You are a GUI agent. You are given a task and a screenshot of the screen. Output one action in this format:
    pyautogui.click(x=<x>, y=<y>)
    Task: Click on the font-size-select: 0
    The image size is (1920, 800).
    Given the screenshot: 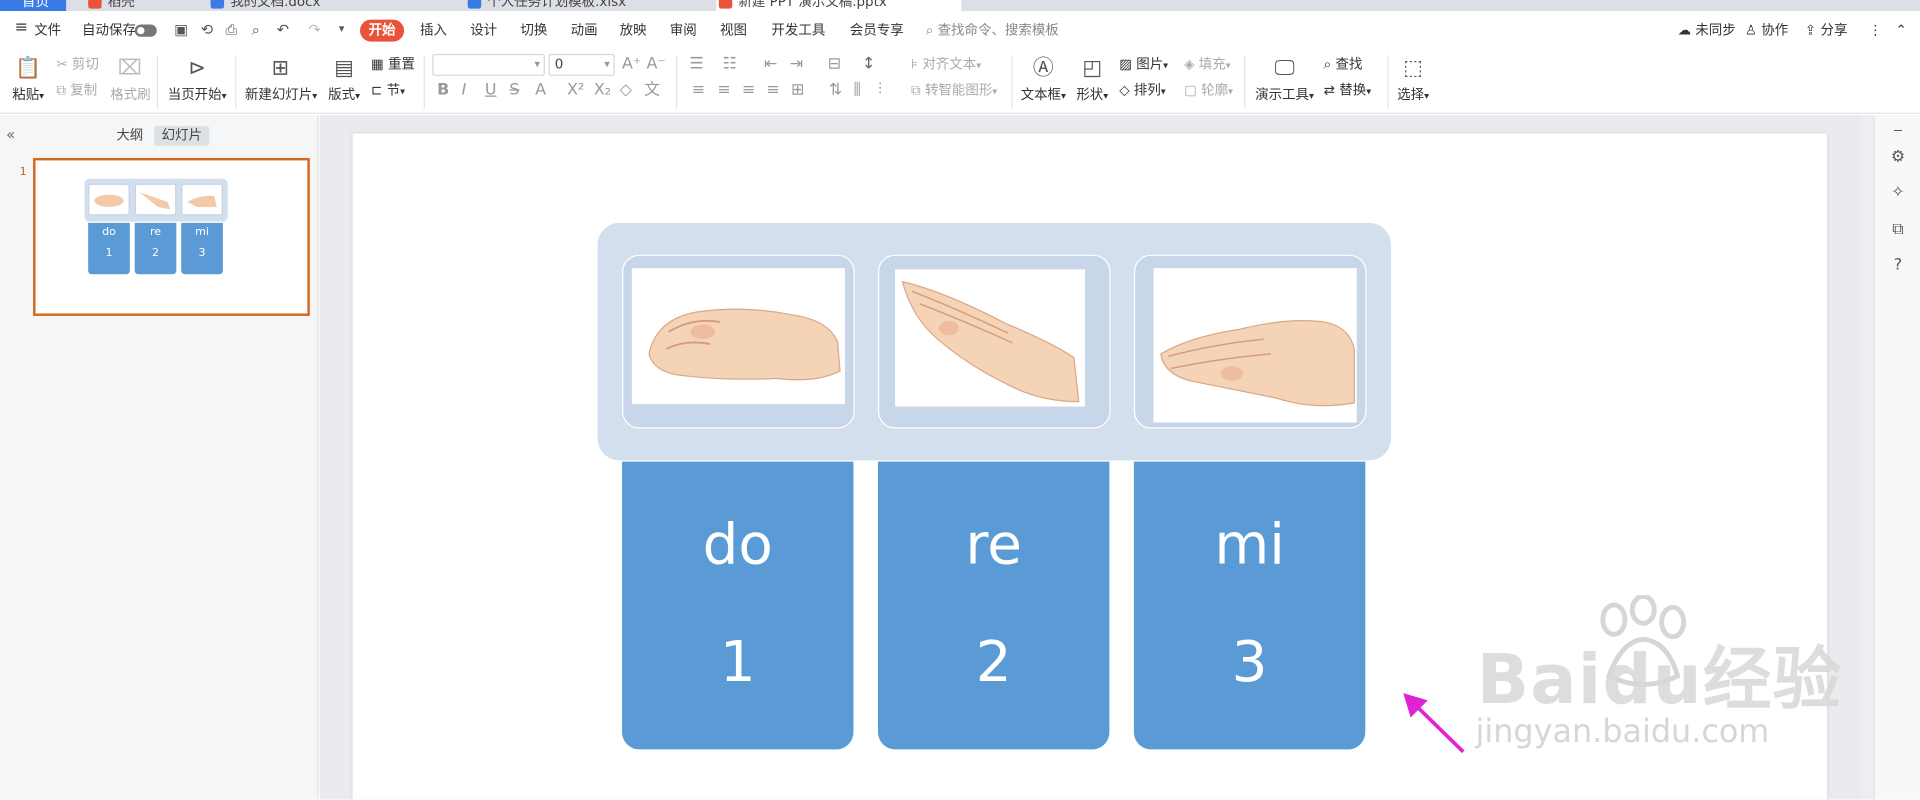 What is the action you would take?
    pyautogui.click(x=581, y=64)
    